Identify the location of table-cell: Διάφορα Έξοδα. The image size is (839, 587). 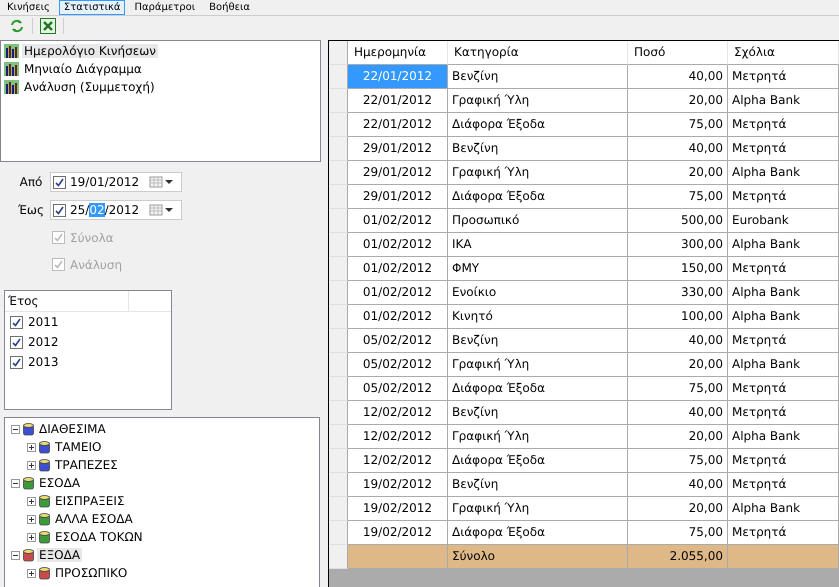
(538, 197).